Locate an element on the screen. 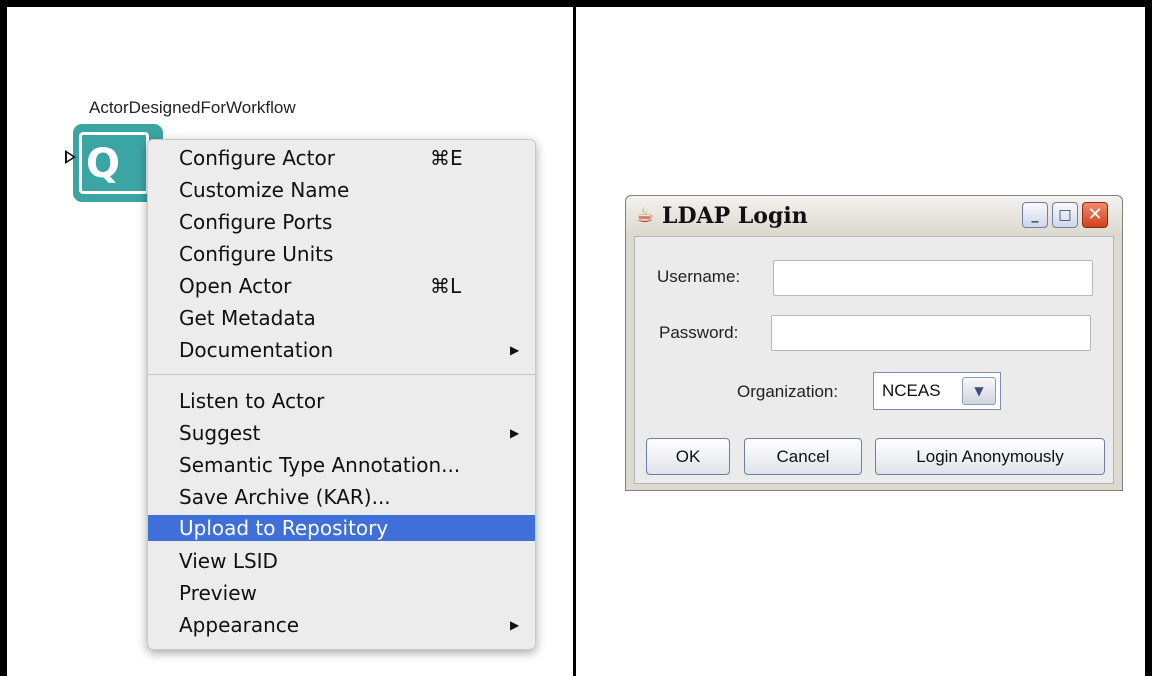  shortcut-label: ⌘L is located at coordinates (446, 286).